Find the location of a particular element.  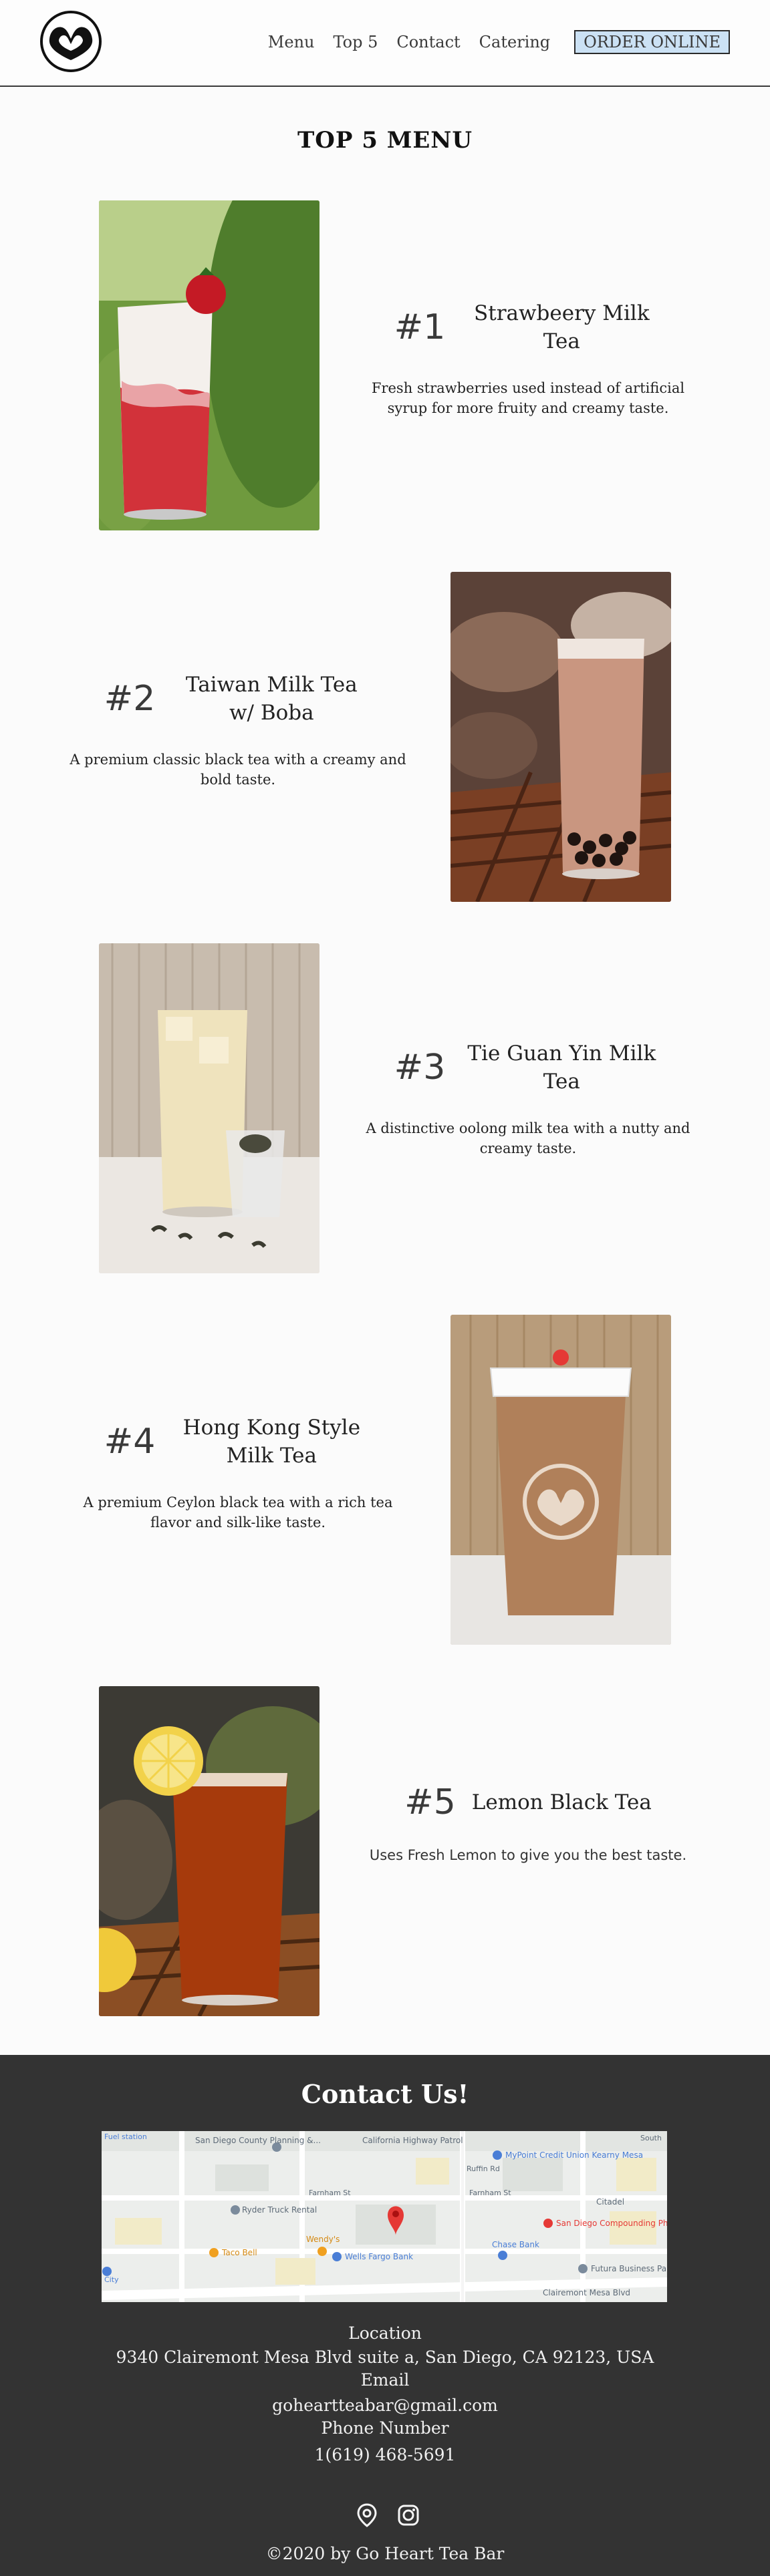

nav-catering-link: Catering is located at coordinates (515, 42).